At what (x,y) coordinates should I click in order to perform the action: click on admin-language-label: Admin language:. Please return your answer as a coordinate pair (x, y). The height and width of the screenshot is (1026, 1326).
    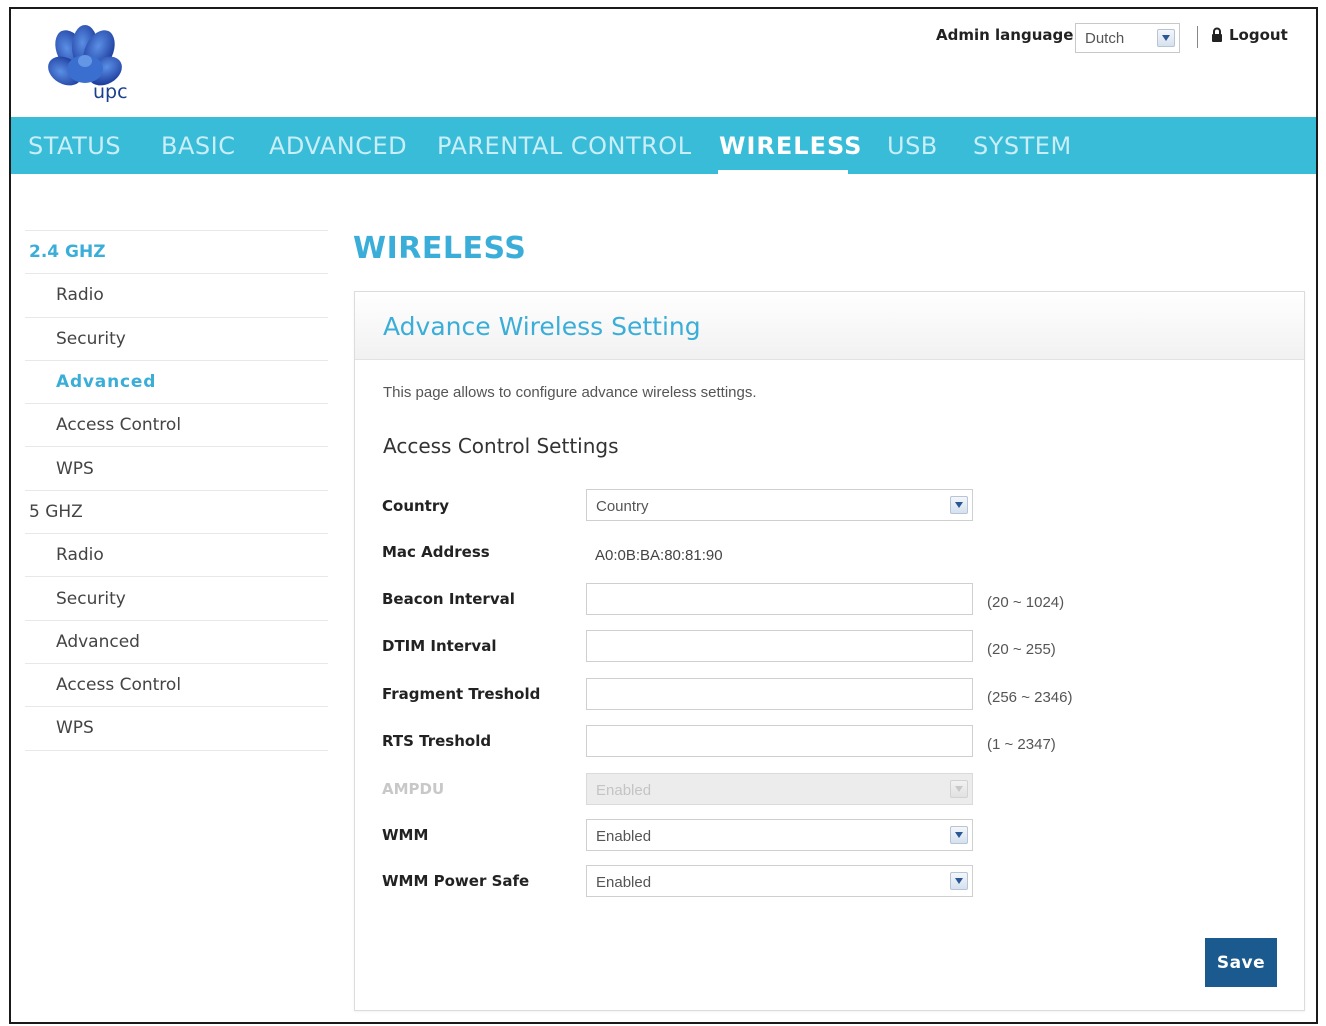
    Looking at the image, I should click on (1008, 35).